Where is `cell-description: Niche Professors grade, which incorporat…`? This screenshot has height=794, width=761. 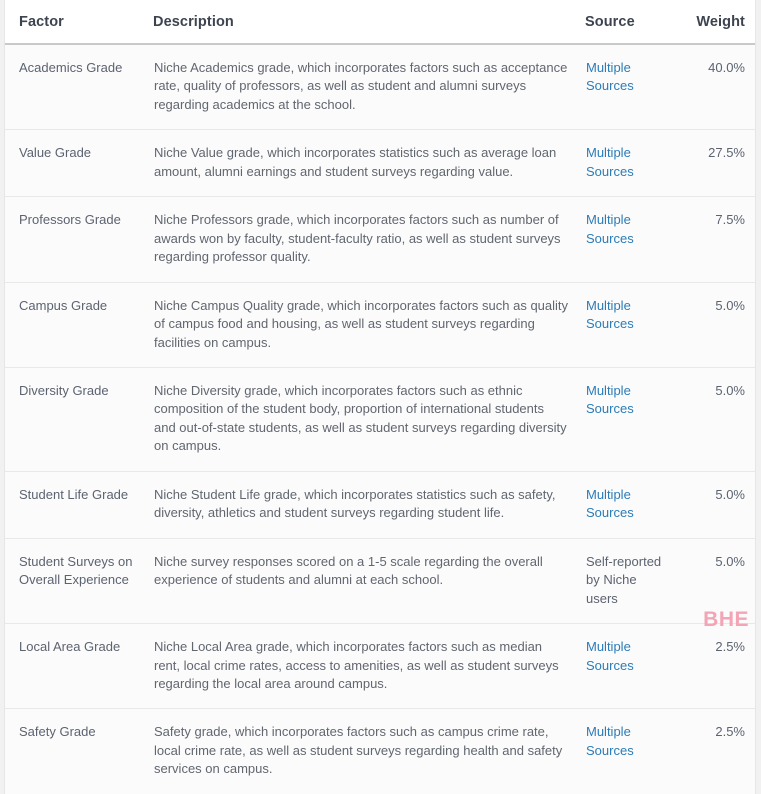 cell-description: Niche Professors grade, which incorporat… is located at coordinates (369, 239).